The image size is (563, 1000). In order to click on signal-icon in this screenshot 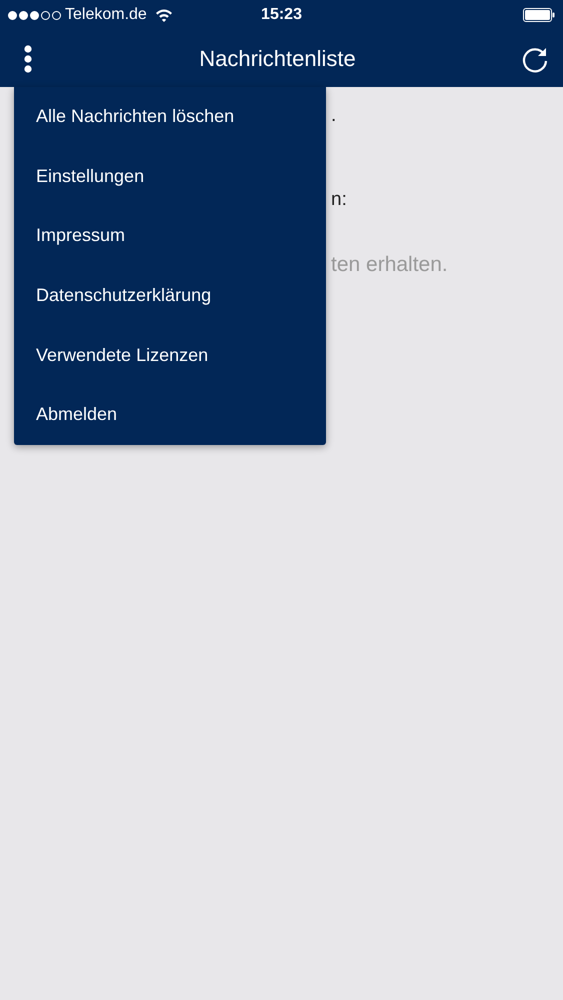, I will do `click(34, 15)`.